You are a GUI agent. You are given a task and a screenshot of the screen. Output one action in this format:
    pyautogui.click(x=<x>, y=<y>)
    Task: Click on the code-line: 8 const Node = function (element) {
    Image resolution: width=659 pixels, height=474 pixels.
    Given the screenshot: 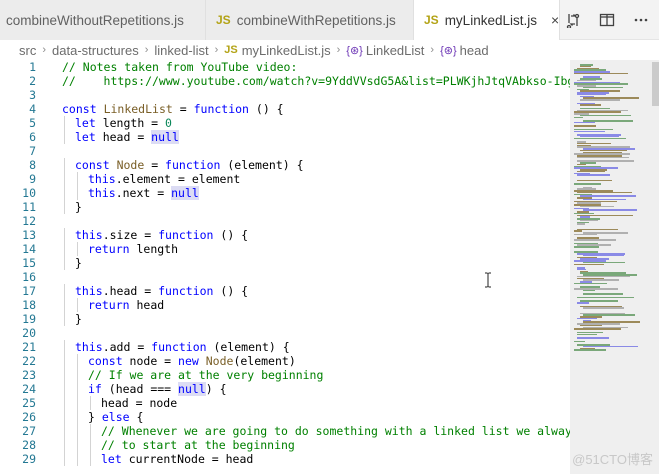 What is the action you would take?
    pyautogui.click(x=285, y=165)
    